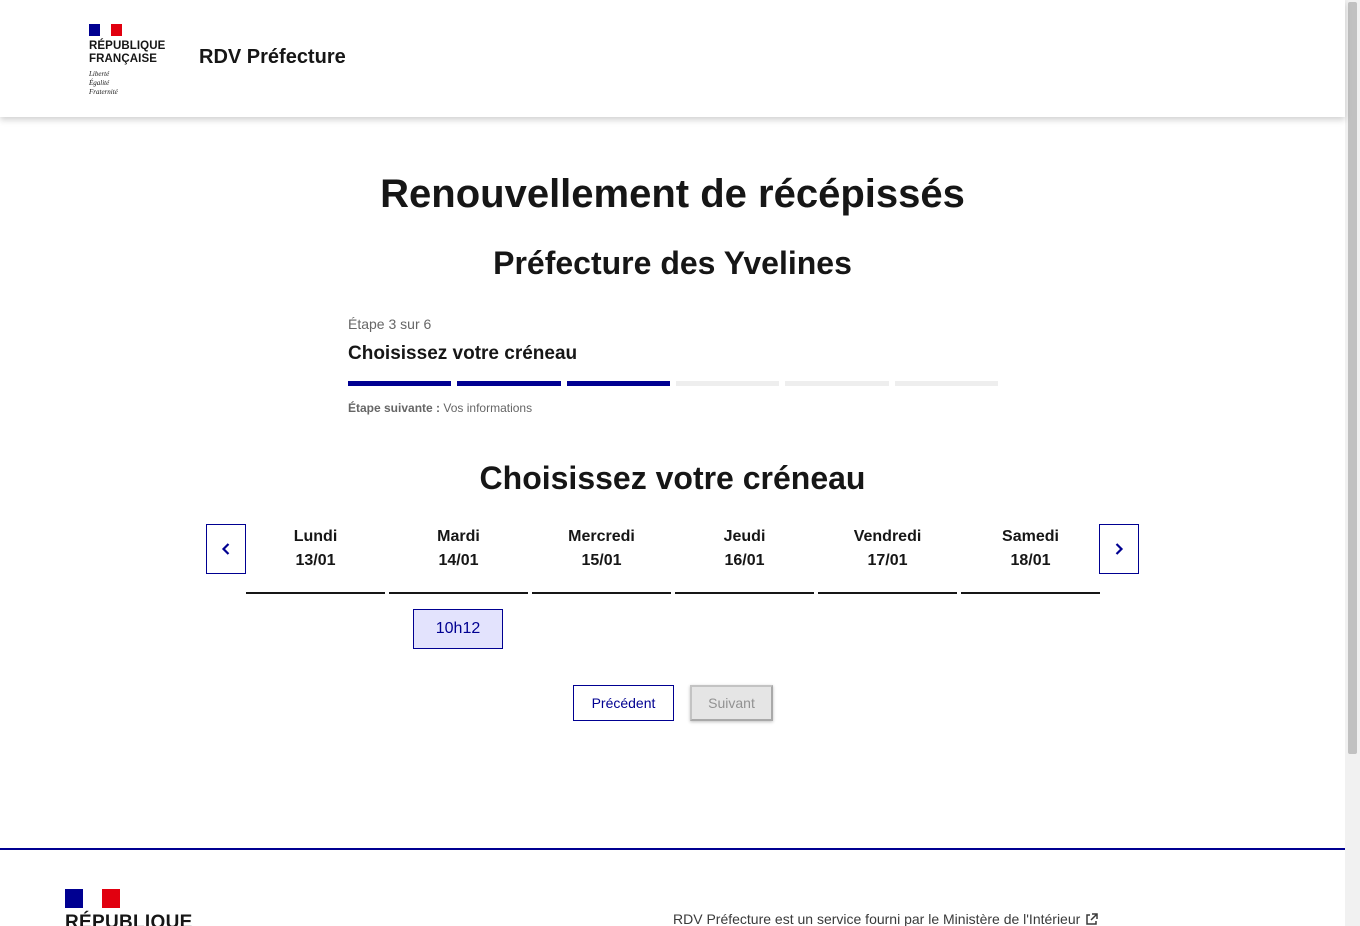 Image resolution: width=1360 pixels, height=926 pixels. What do you see at coordinates (390, 324) in the screenshot?
I see `step-state: Étape 3 sur 6` at bounding box center [390, 324].